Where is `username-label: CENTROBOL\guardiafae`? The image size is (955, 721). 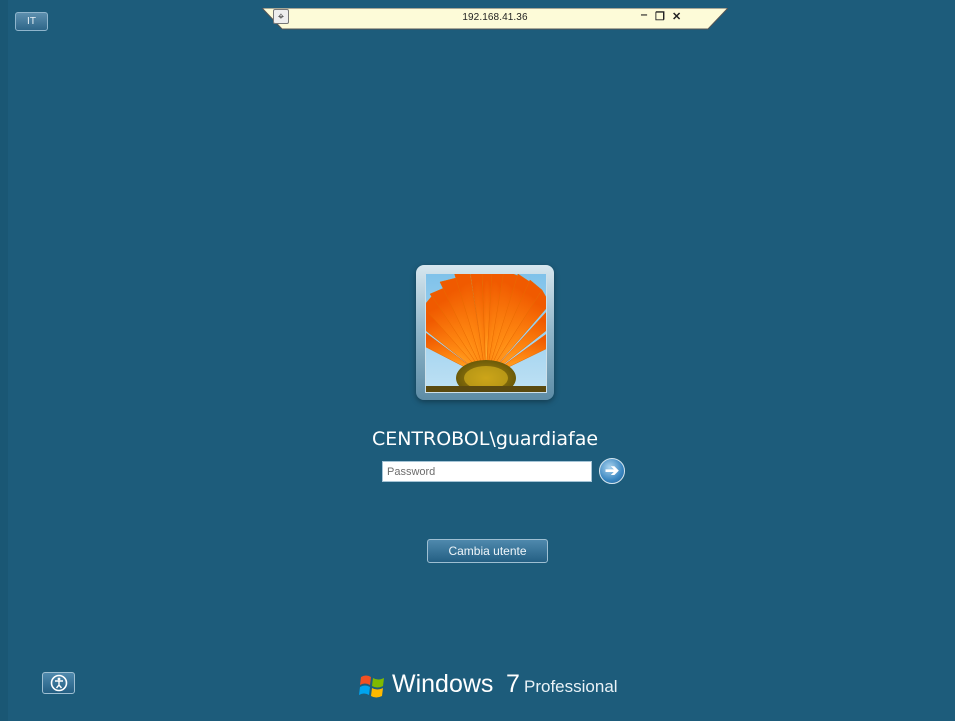
username-label: CENTROBOL\guardiafae is located at coordinates (485, 439).